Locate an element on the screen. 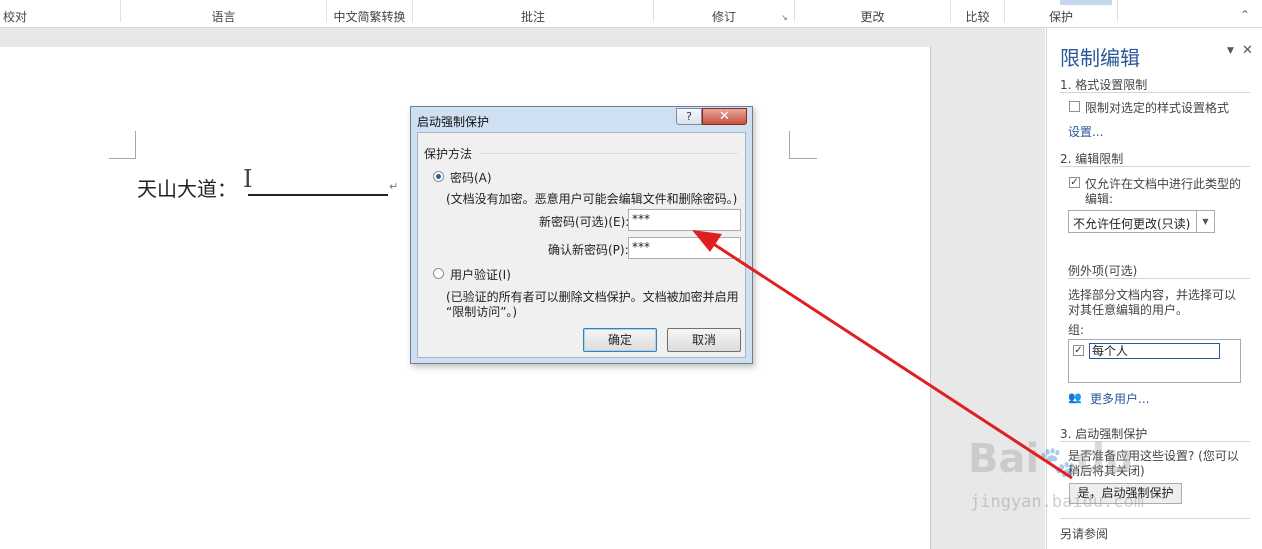 This screenshot has height=549, width=1262. text-cursor-icon: I is located at coordinates (248, 179).